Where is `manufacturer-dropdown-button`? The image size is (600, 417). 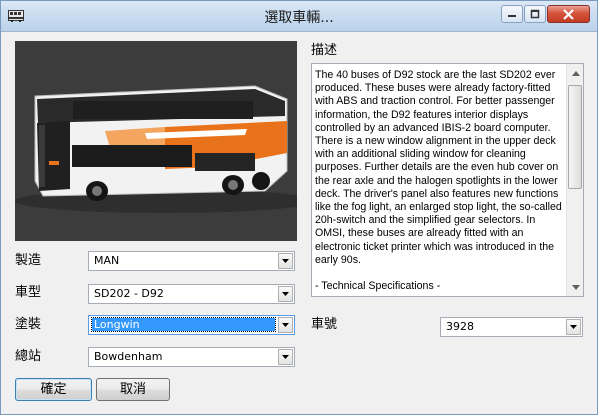 manufacturer-dropdown-button is located at coordinates (285, 261).